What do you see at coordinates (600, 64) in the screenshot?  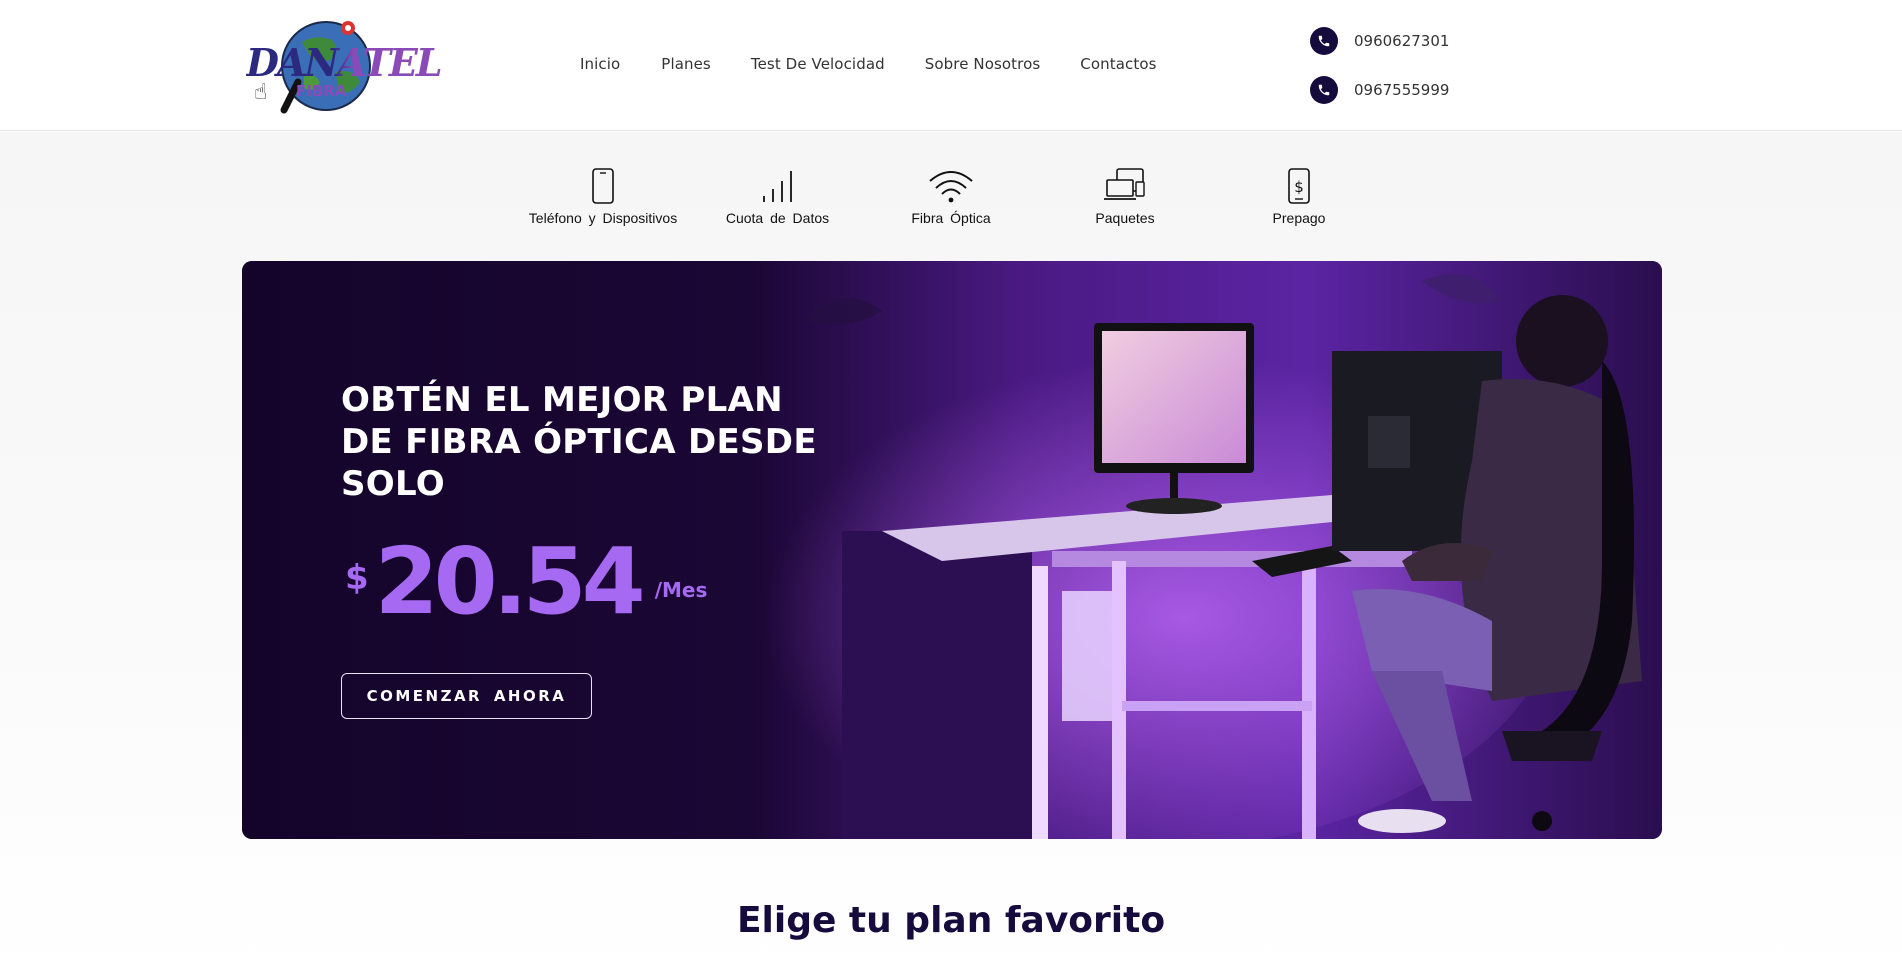 I see `nav-item-inicio: Inicio` at bounding box center [600, 64].